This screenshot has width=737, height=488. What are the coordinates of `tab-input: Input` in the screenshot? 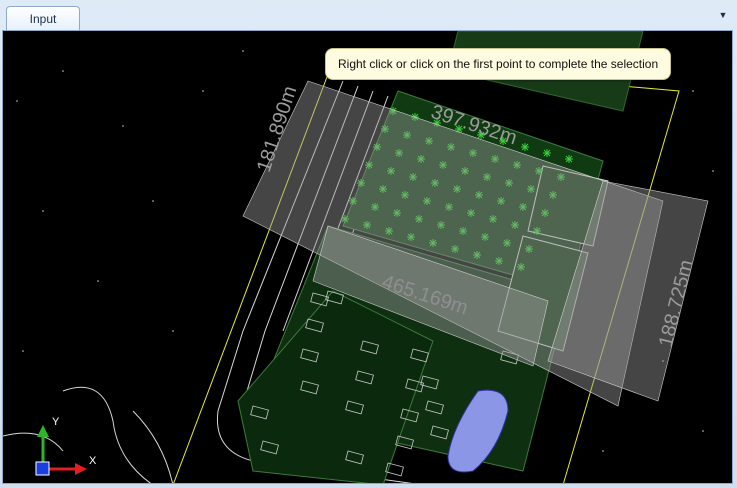 It's located at (43, 18).